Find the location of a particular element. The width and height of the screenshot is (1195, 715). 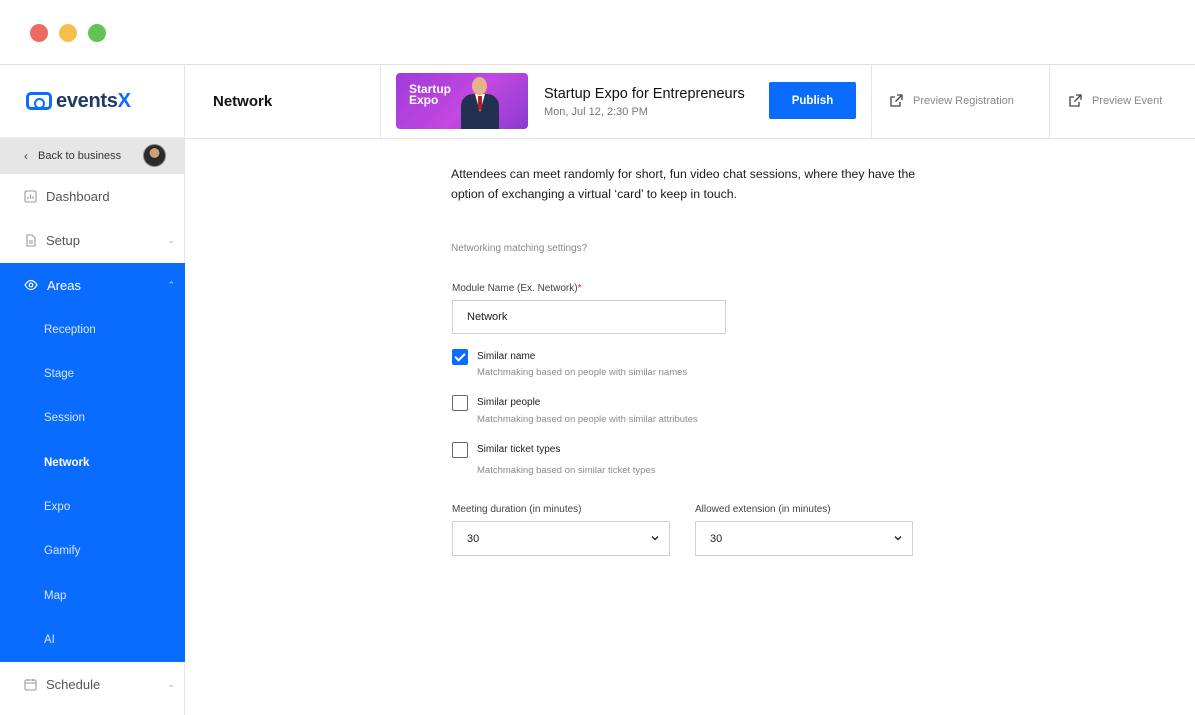

similar-name-checkbox is located at coordinates (460, 357).